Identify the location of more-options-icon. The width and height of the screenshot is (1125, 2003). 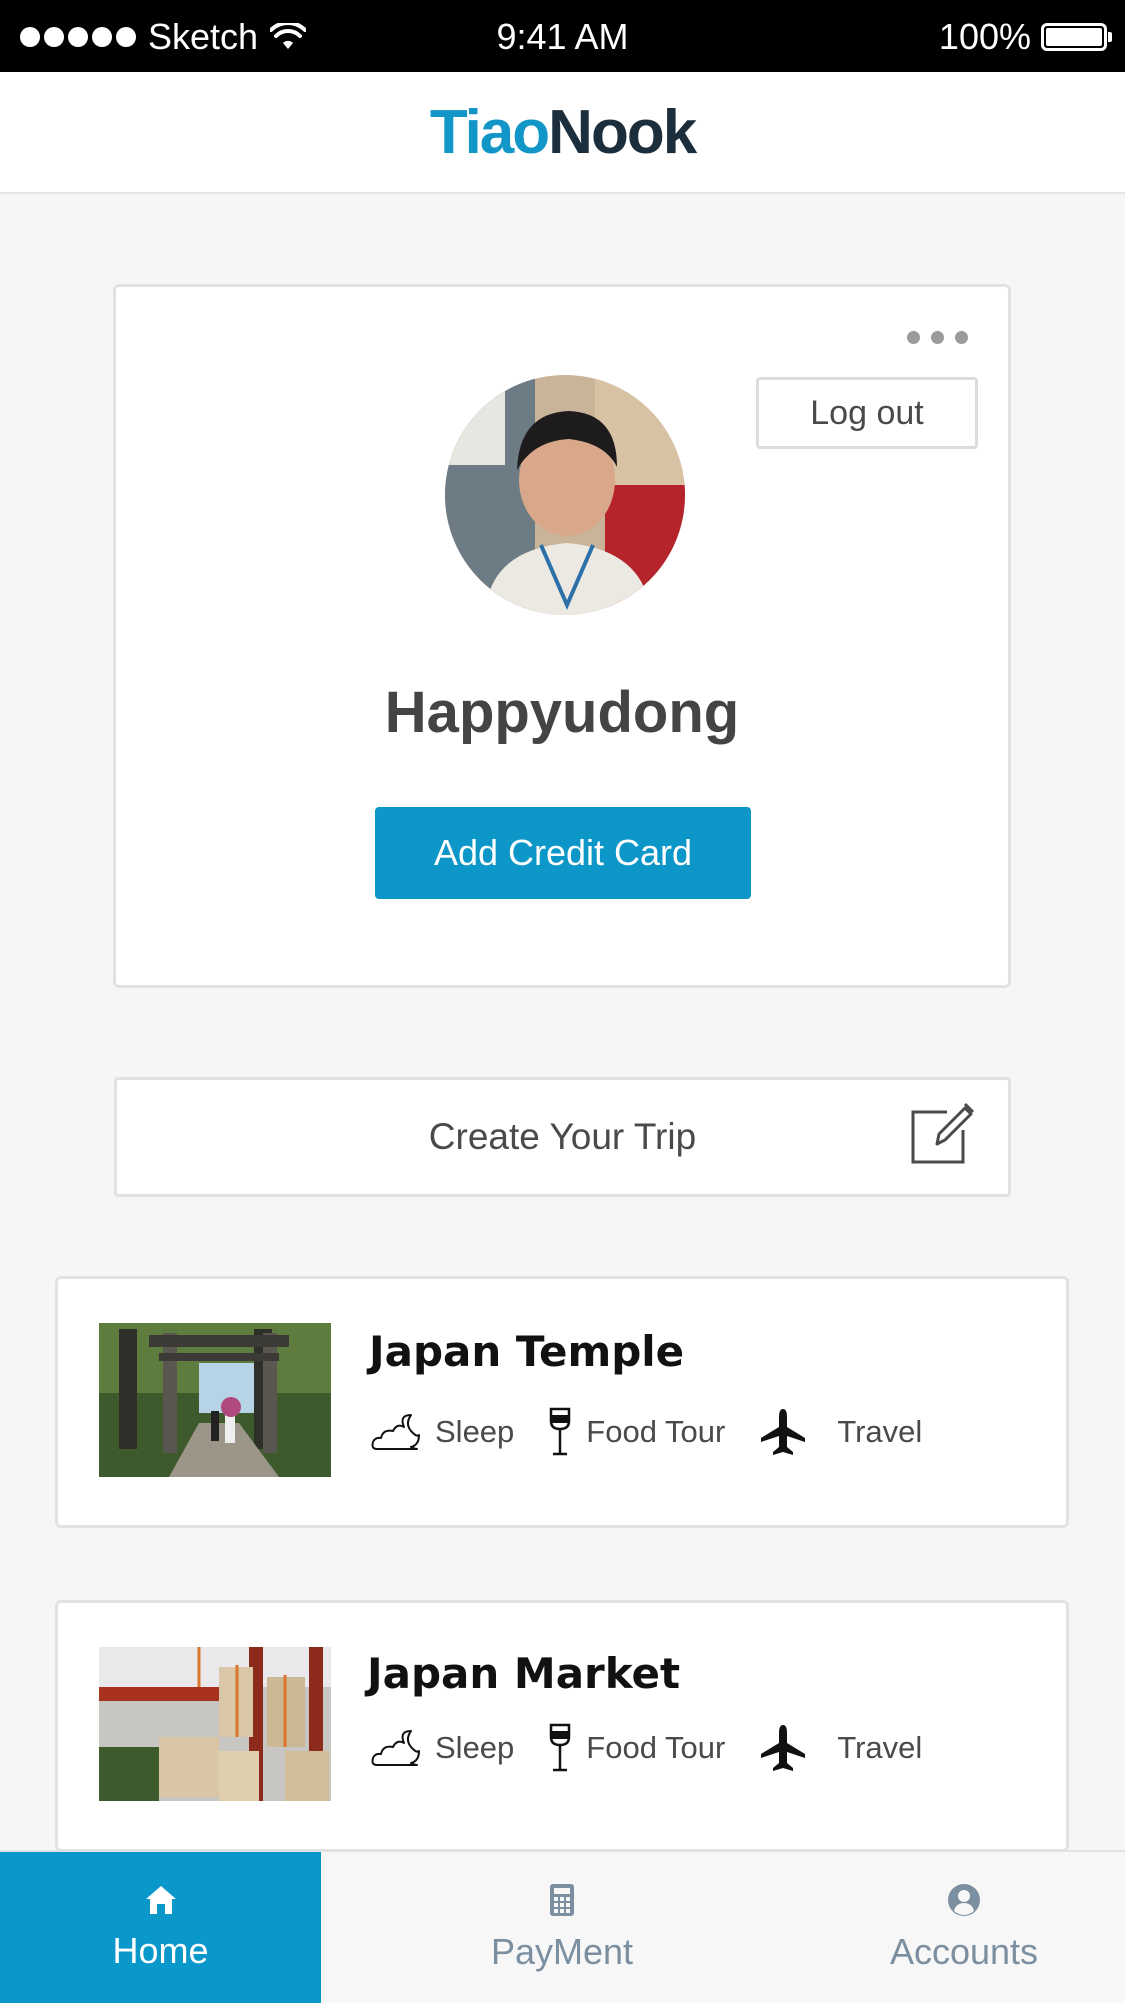
(937, 337).